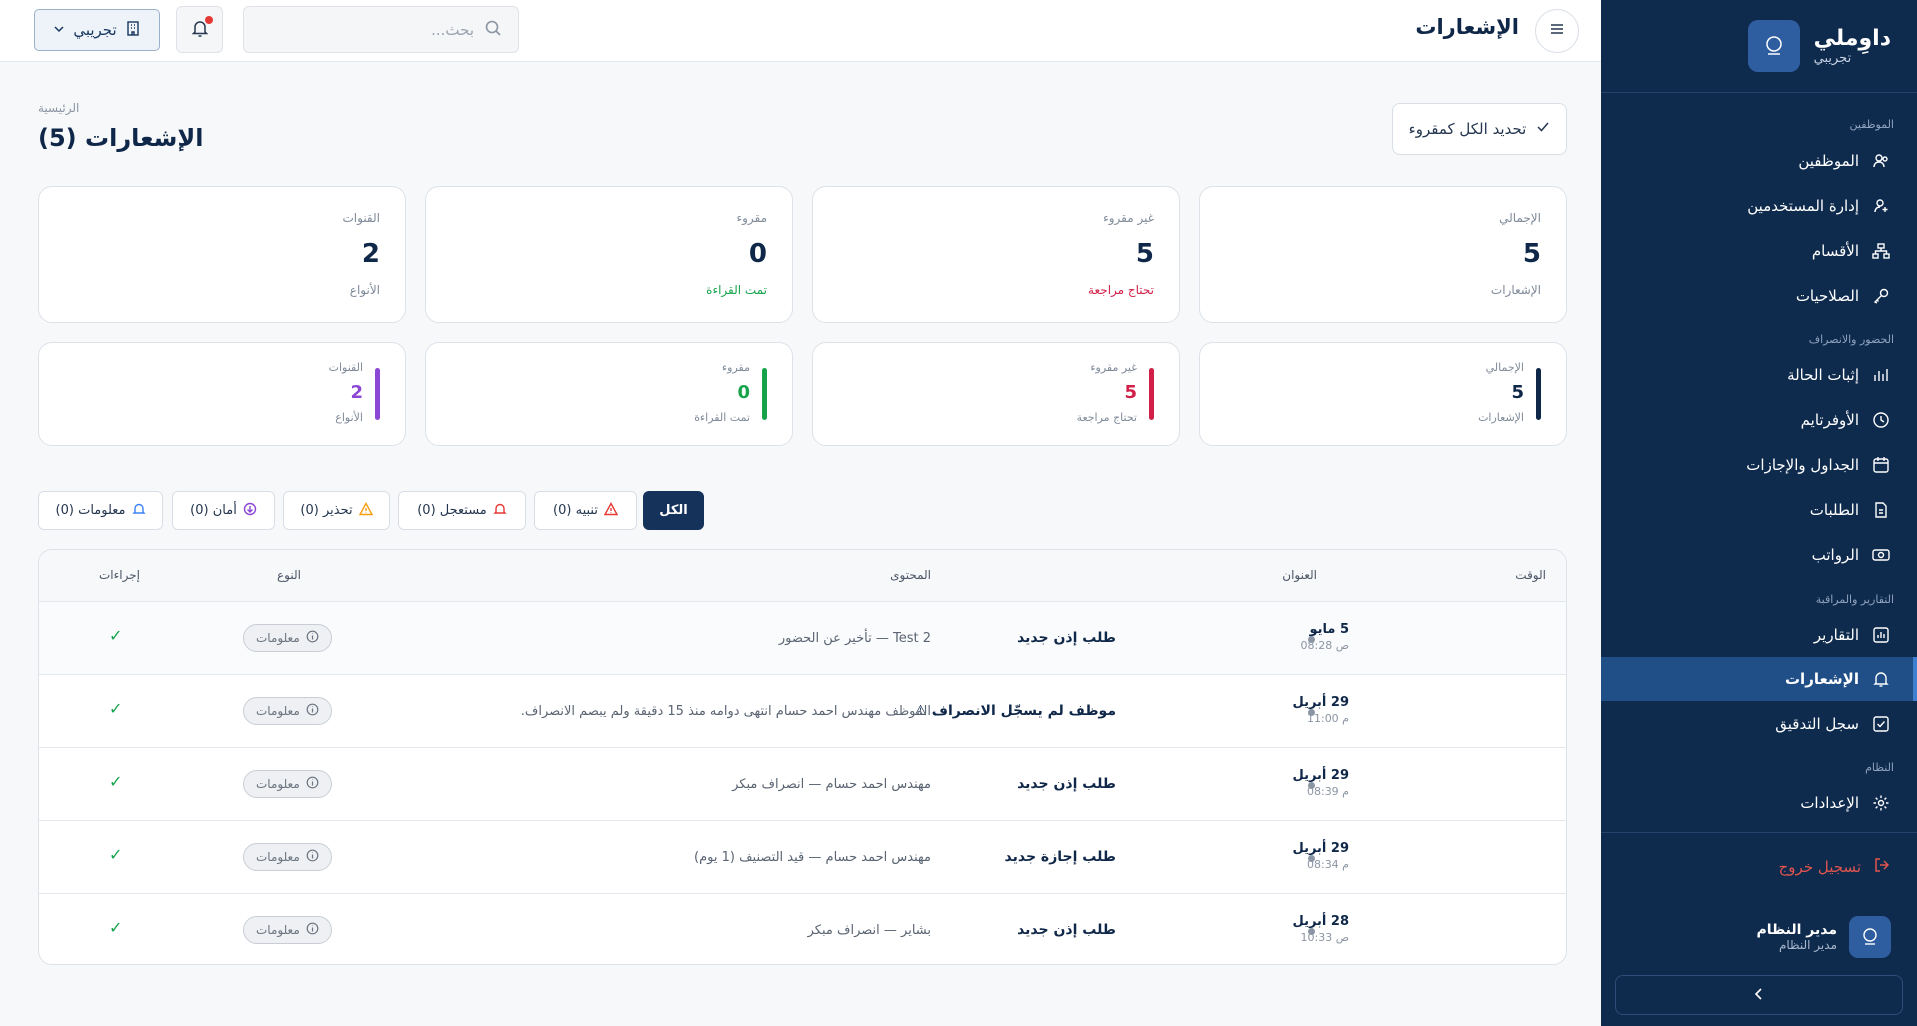  What do you see at coordinates (1759, 803) in the screenshot?
I see `sidebar-item-settings: الإعدادات` at bounding box center [1759, 803].